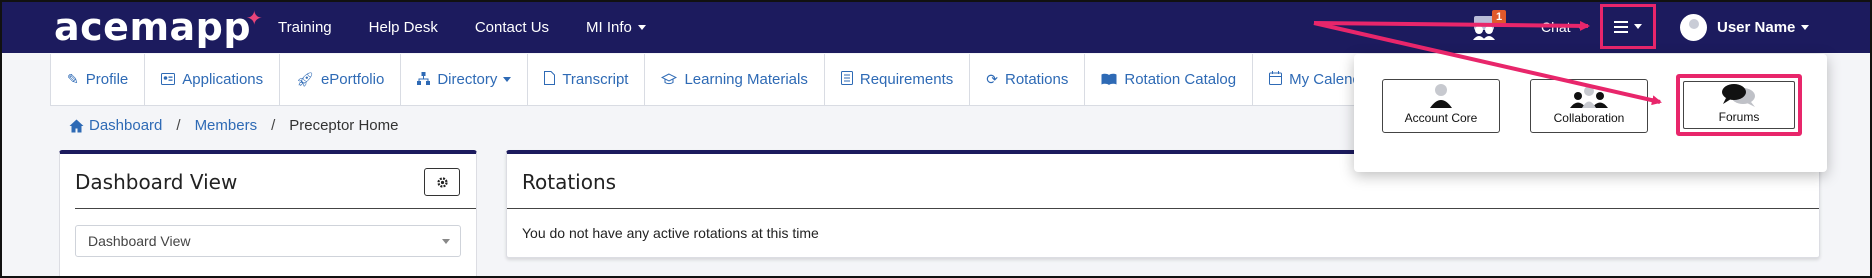 The height and width of the screenshot is (278, 1872). I want to click on id-card-icon, so click(168, 80).